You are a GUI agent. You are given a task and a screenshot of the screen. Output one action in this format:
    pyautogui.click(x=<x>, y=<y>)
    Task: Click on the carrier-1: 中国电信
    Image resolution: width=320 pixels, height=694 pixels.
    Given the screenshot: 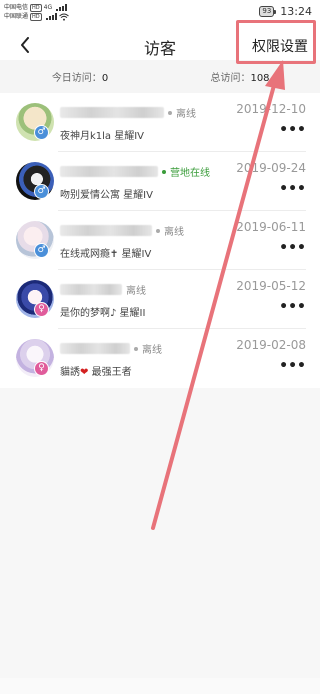 What is the action you would take?
    pyautogui.click(x=16, y=7)
    